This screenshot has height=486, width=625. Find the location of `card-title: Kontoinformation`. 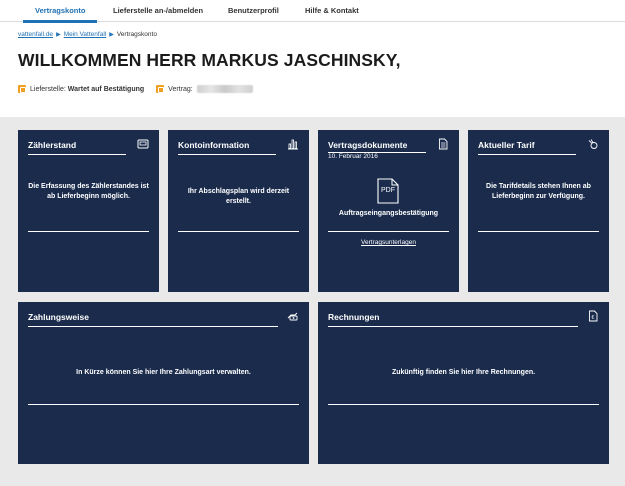

card-title: Kontoinformation is located at coordinates (214, 145).